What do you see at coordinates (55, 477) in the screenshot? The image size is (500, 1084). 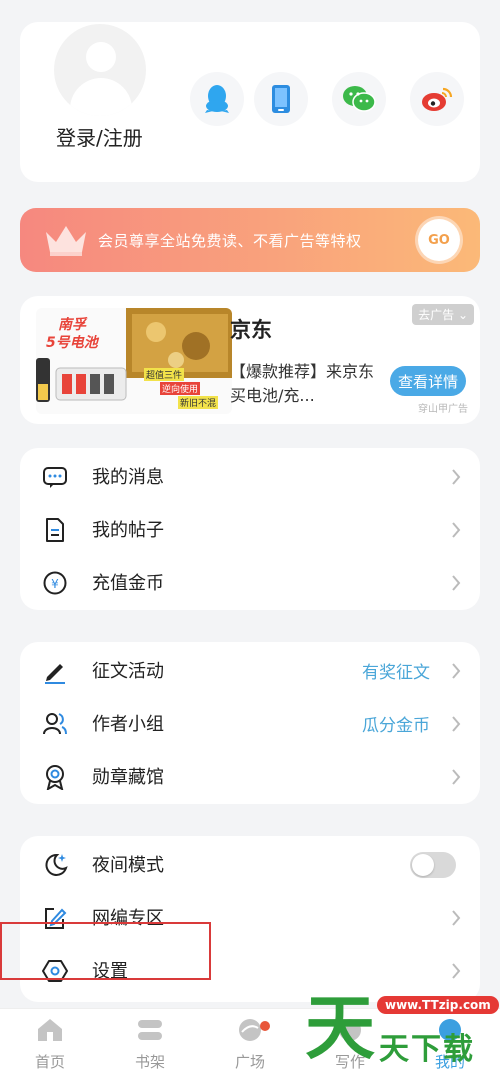 I see `message-icon` at bounding box center [55, 477].